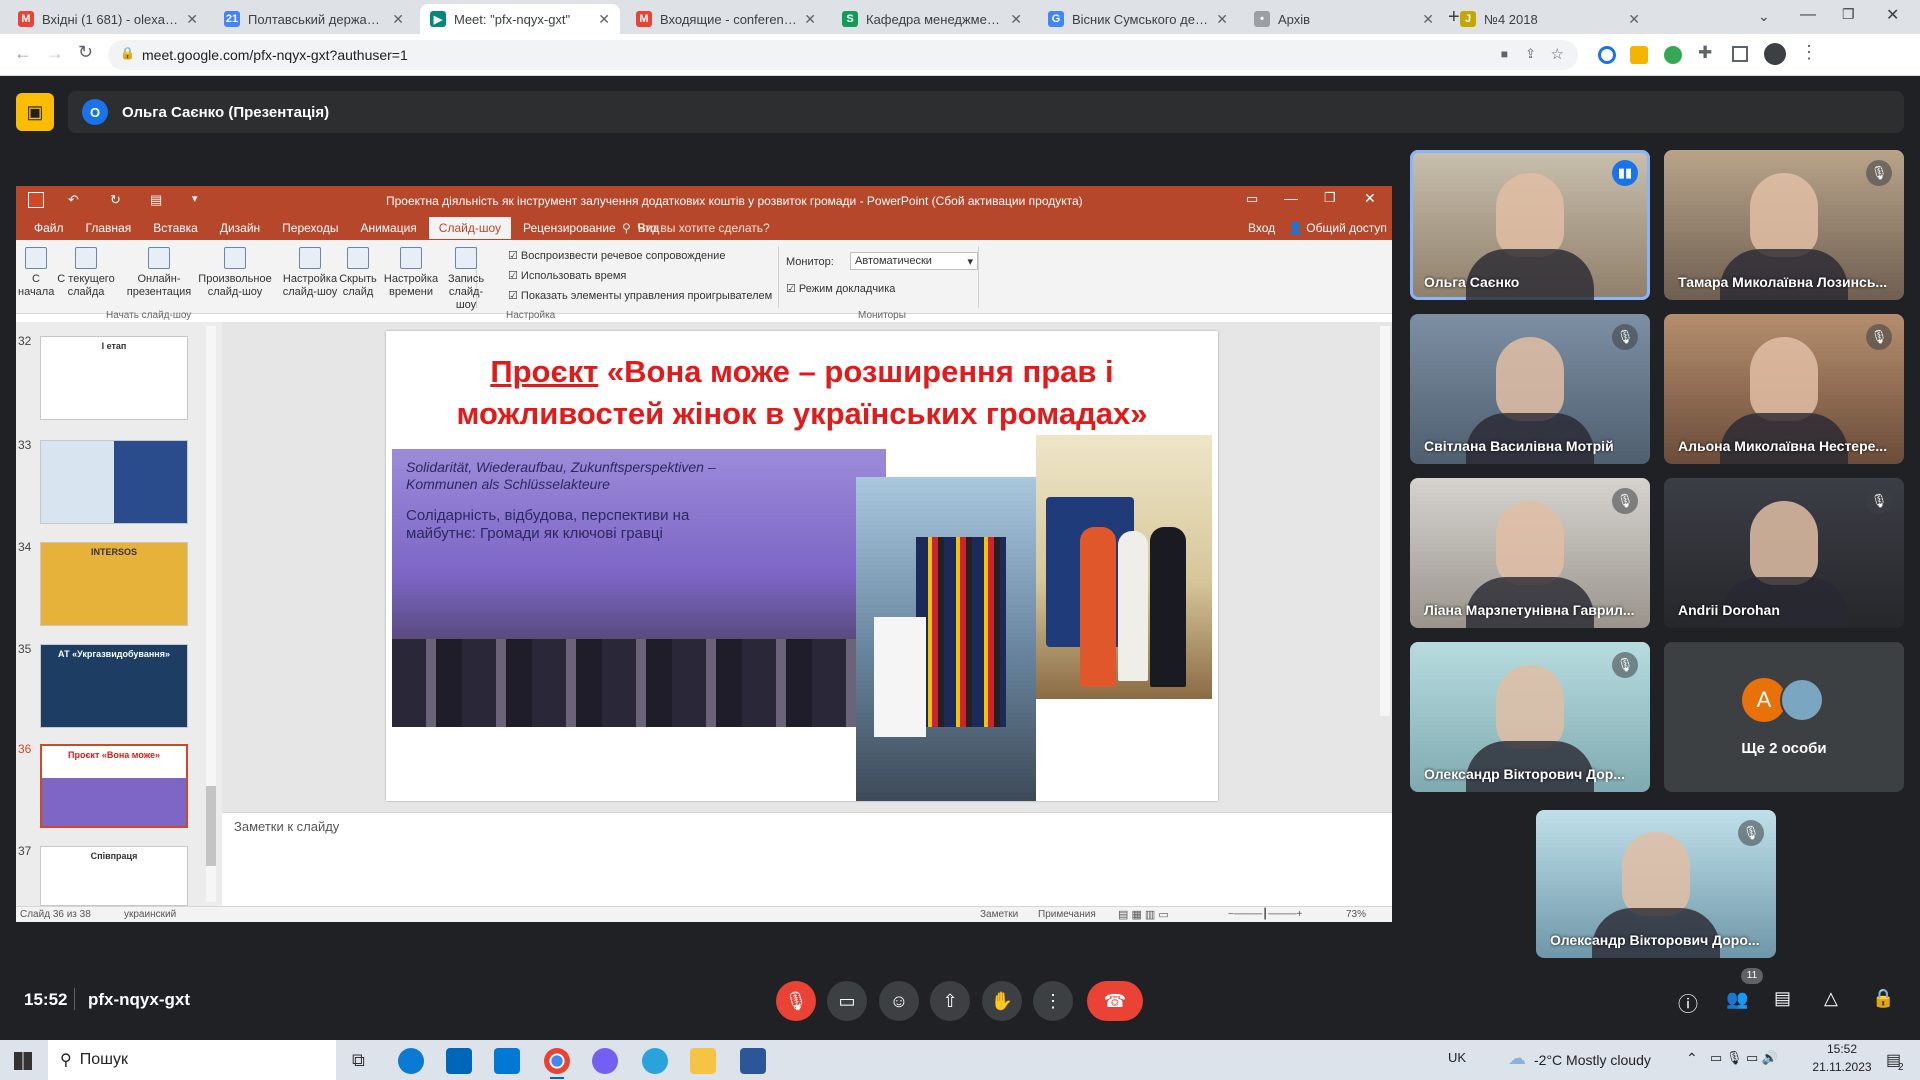  Describe the element at coordinates (115, 200) in the screenshot. I see `redo-icon: ↻` at that location.